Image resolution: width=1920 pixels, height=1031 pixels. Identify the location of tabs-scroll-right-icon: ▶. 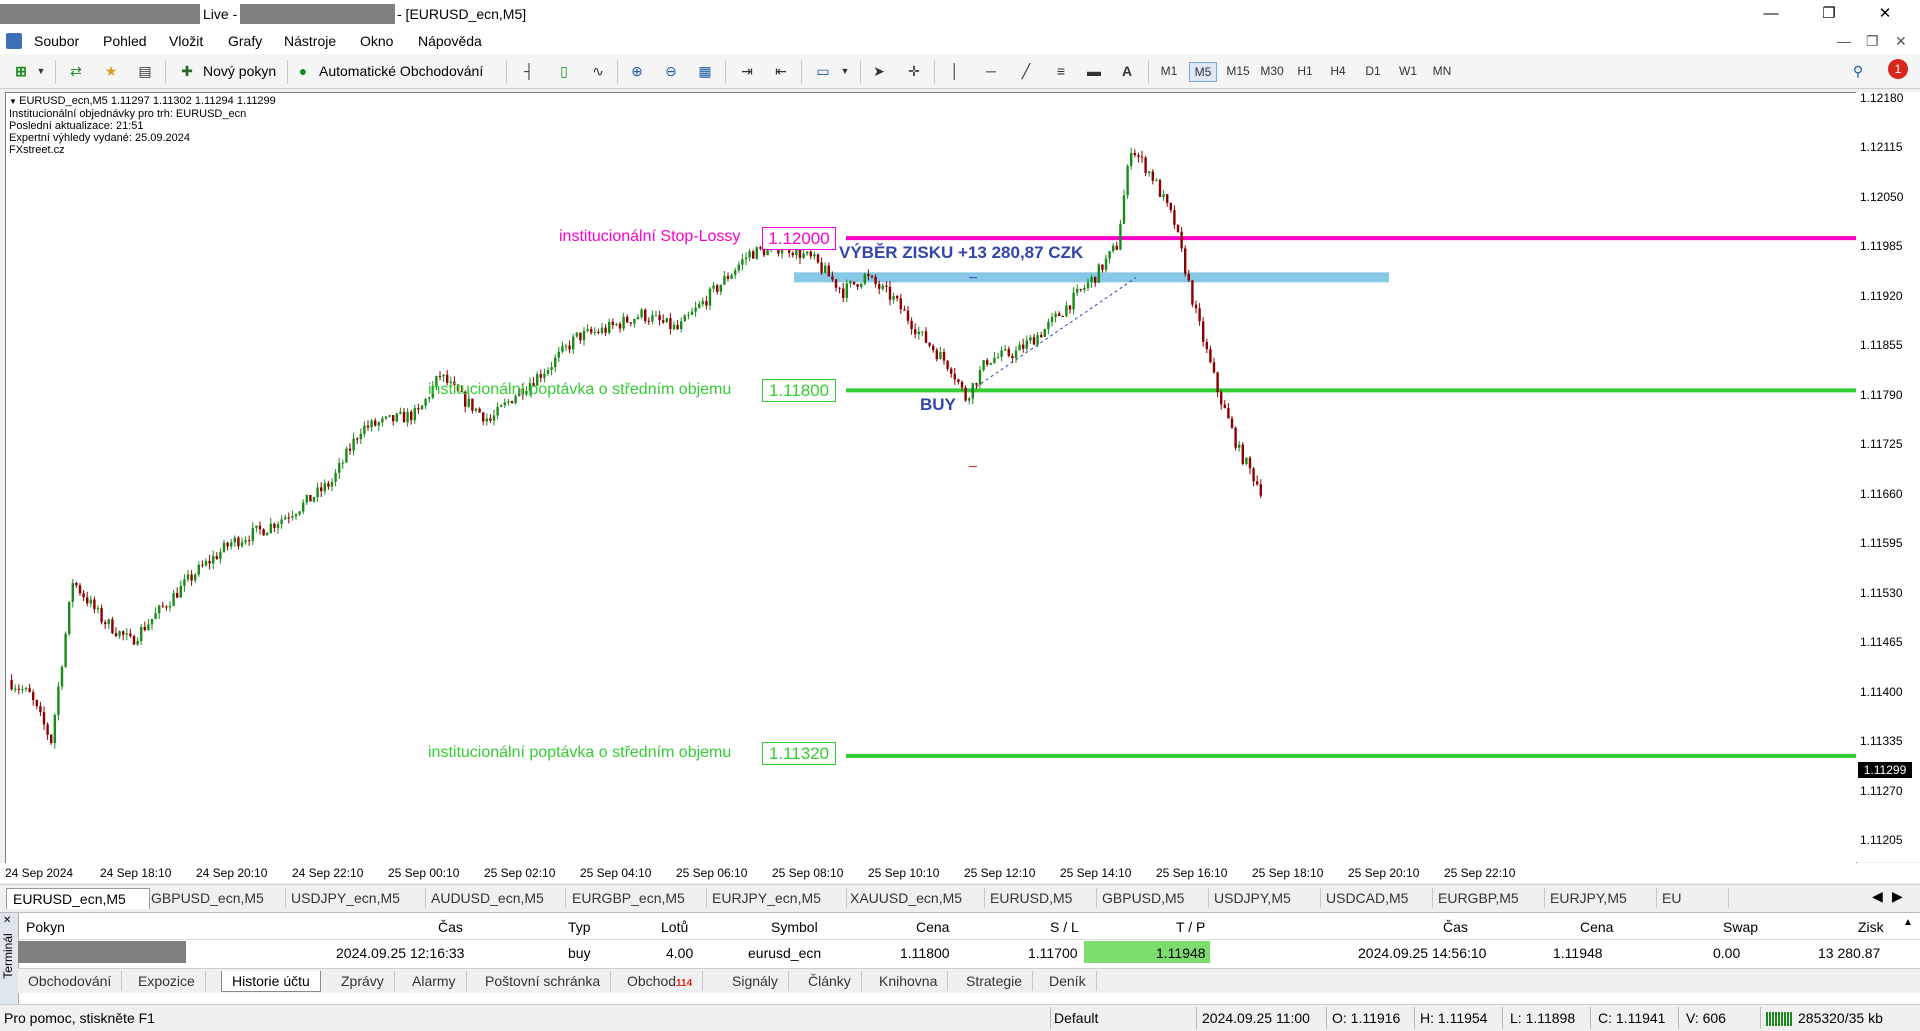
(1897, 896).